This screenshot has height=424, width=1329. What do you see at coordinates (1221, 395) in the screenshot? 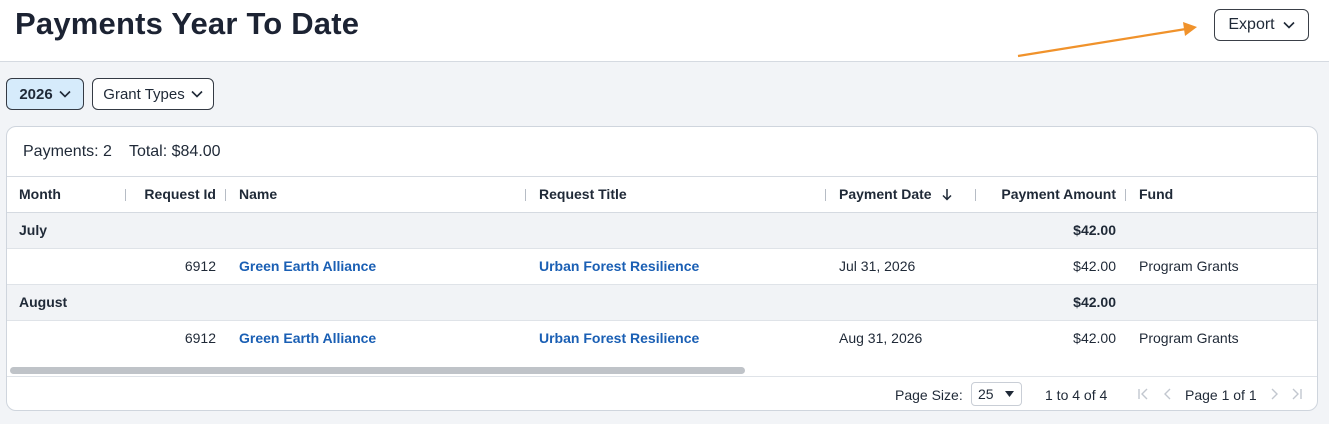
I see `page-indicator: Page 1 of 1` at bounding box center [1221, 395].